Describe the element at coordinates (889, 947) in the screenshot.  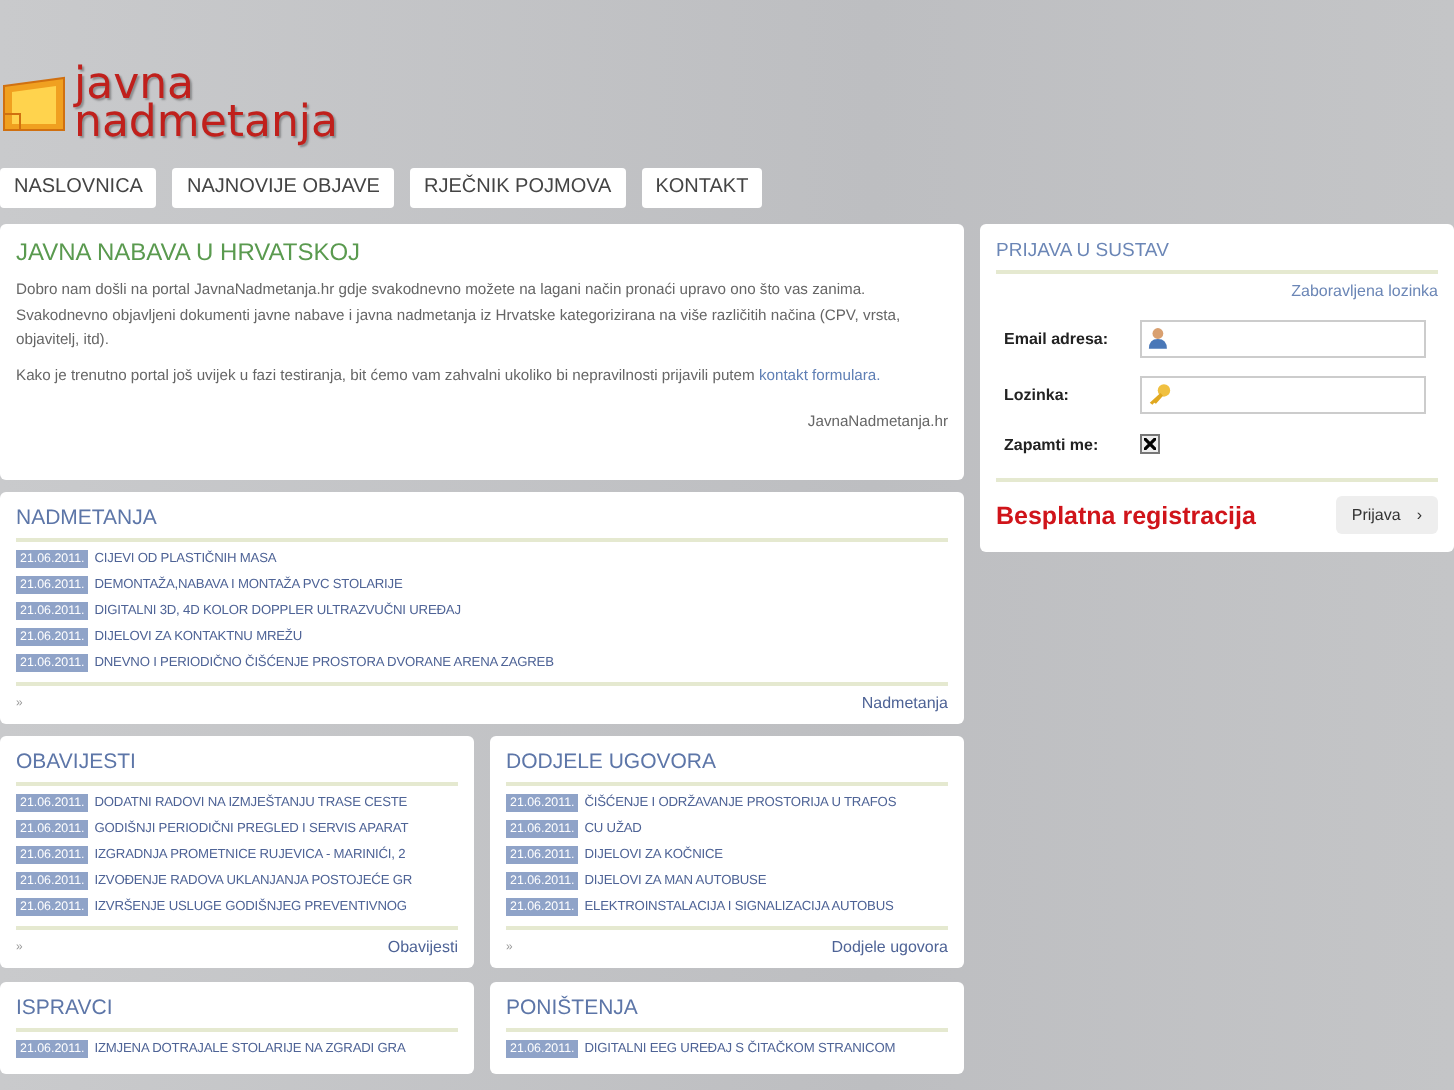
I see `more-link: Dodjele ugovora` at that location.